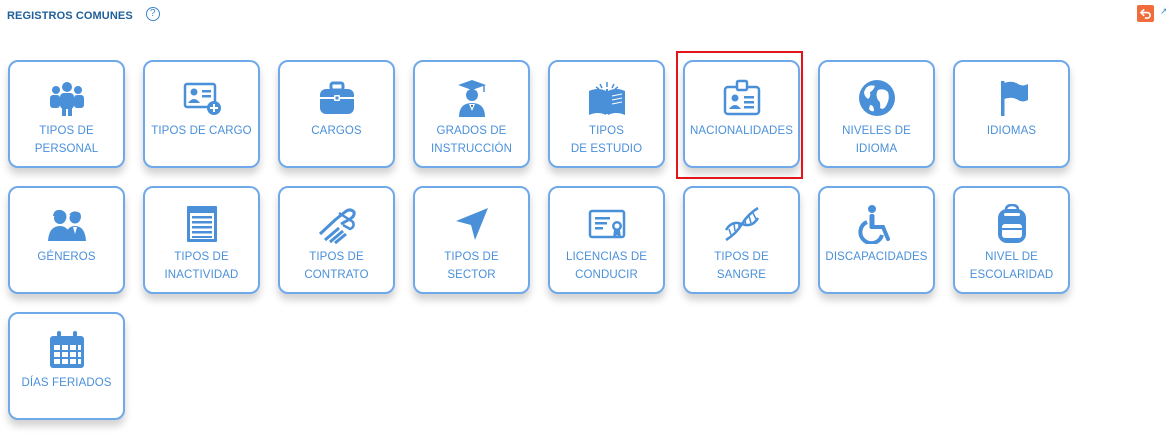 This screenshot has height=437, width=1166. What do you see at coordinates (471, 131) in the screenshot?
I see `tile-label-line: GRADOS DE` at bounding box center [471, 131].